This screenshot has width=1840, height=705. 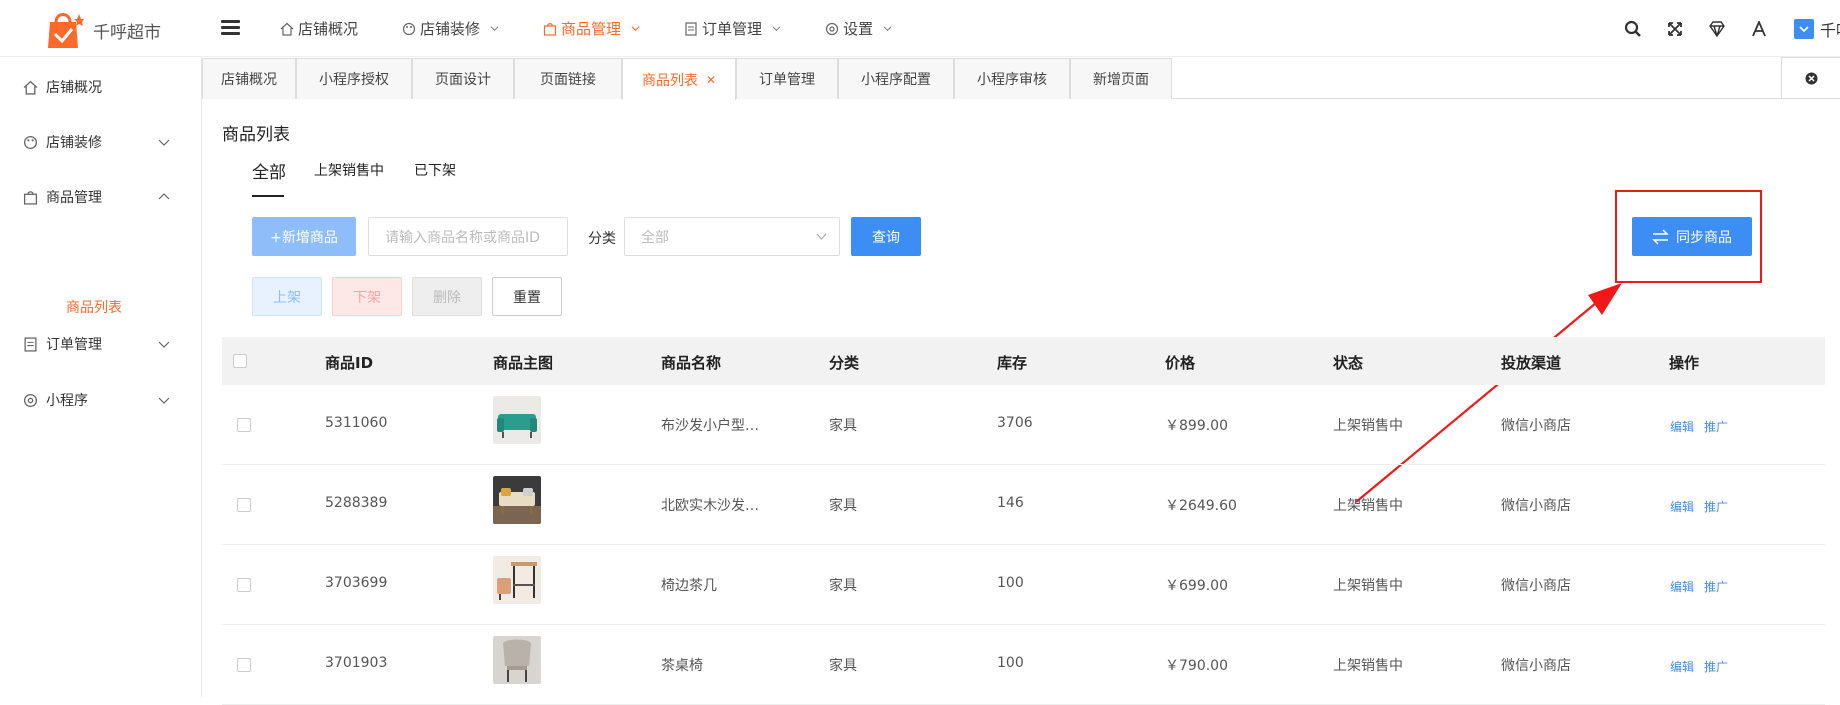 I want to click on tab-mini-program-config: 小程序配置, so click(x=896, y=78).